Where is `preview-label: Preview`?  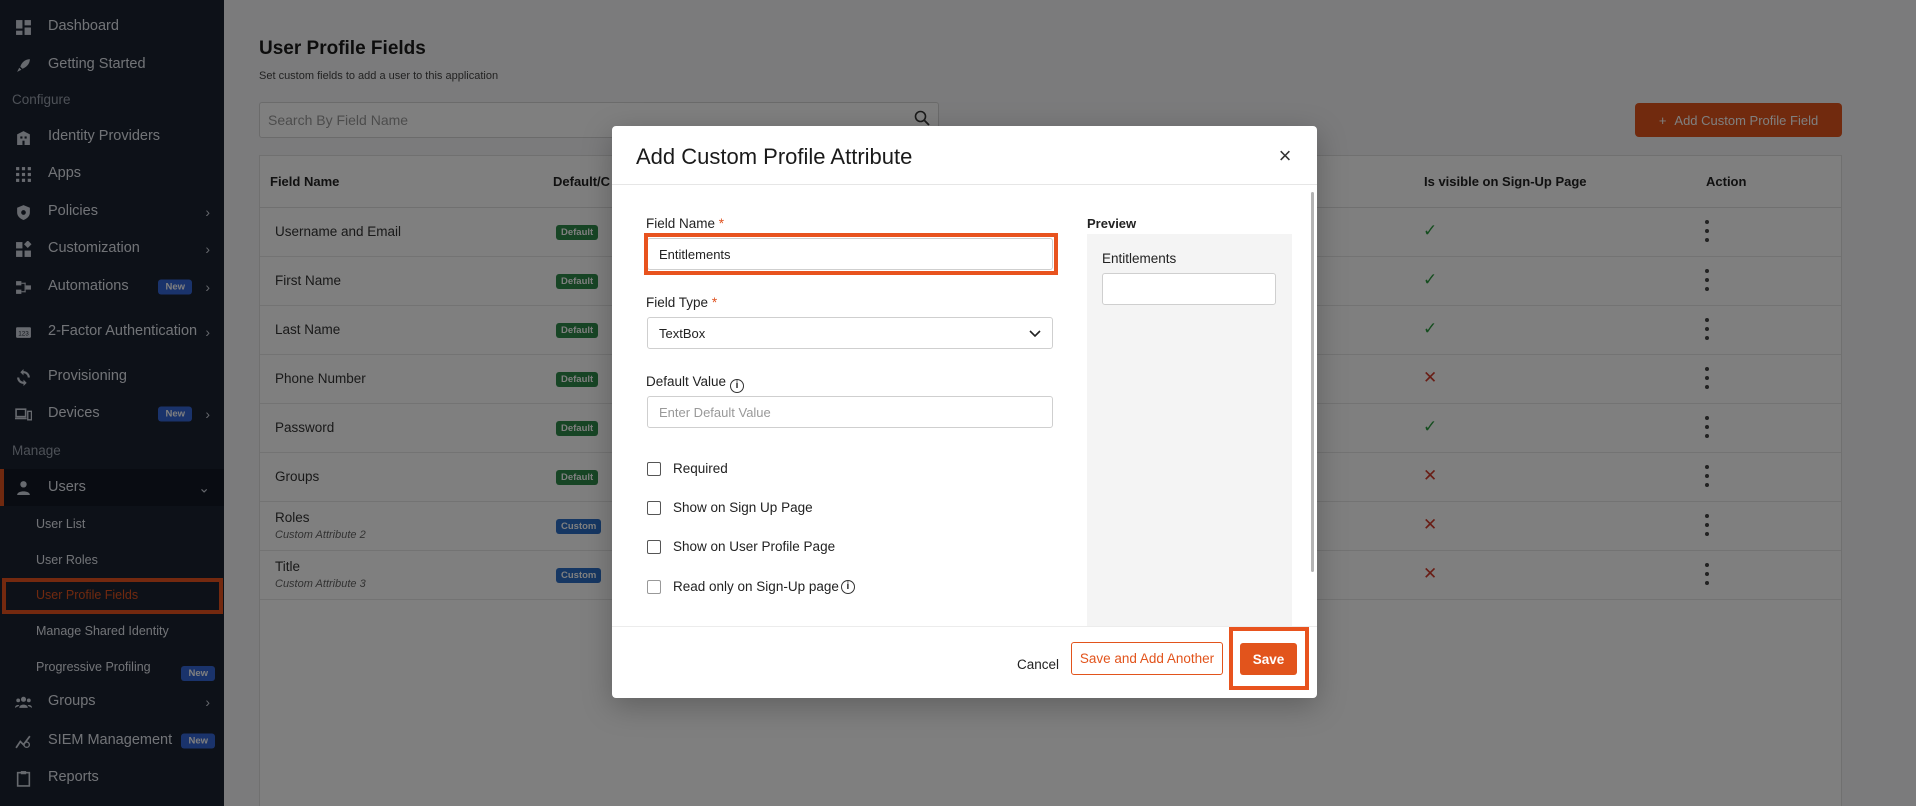 preview-label: Preview is located at coordinates (1112, 223).